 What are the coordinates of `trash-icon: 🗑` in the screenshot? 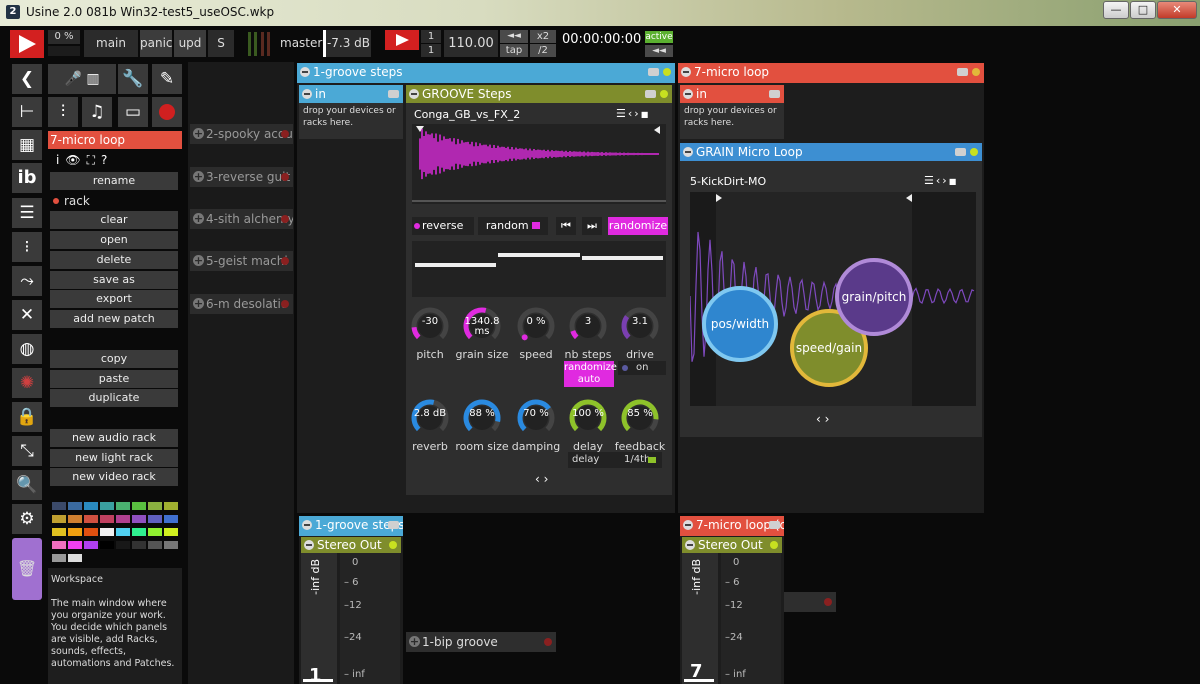 It's located at (27, 569).